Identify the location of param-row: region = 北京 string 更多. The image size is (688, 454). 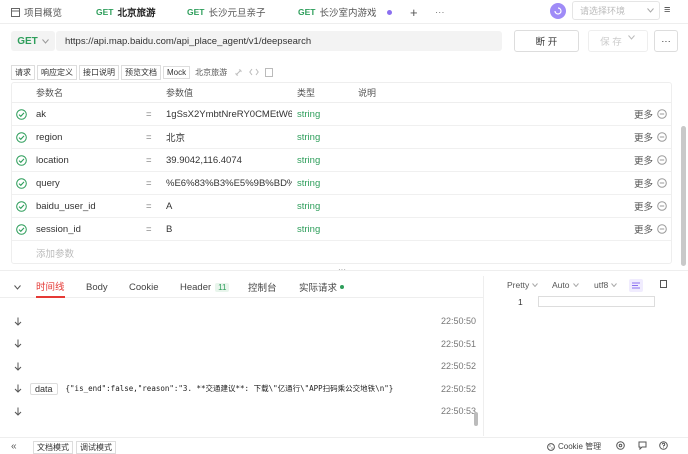
(341, 137).